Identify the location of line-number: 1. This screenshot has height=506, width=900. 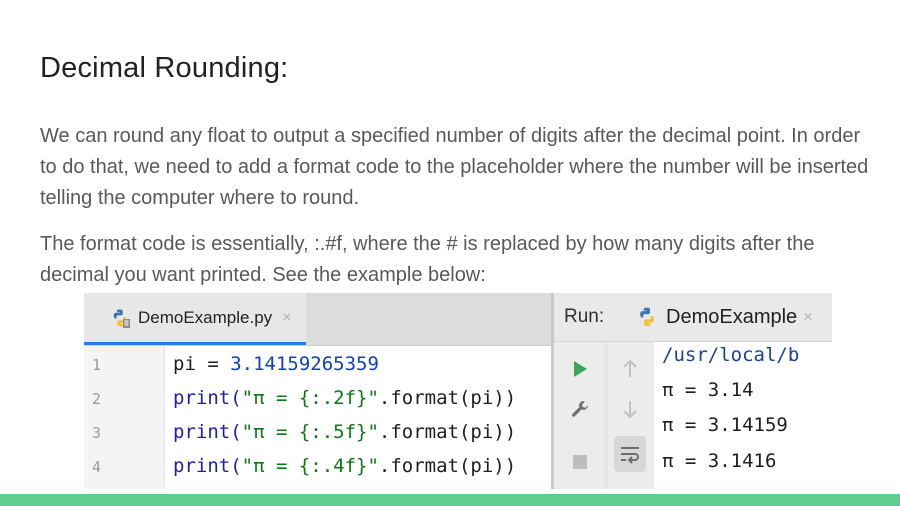
(97, 365).